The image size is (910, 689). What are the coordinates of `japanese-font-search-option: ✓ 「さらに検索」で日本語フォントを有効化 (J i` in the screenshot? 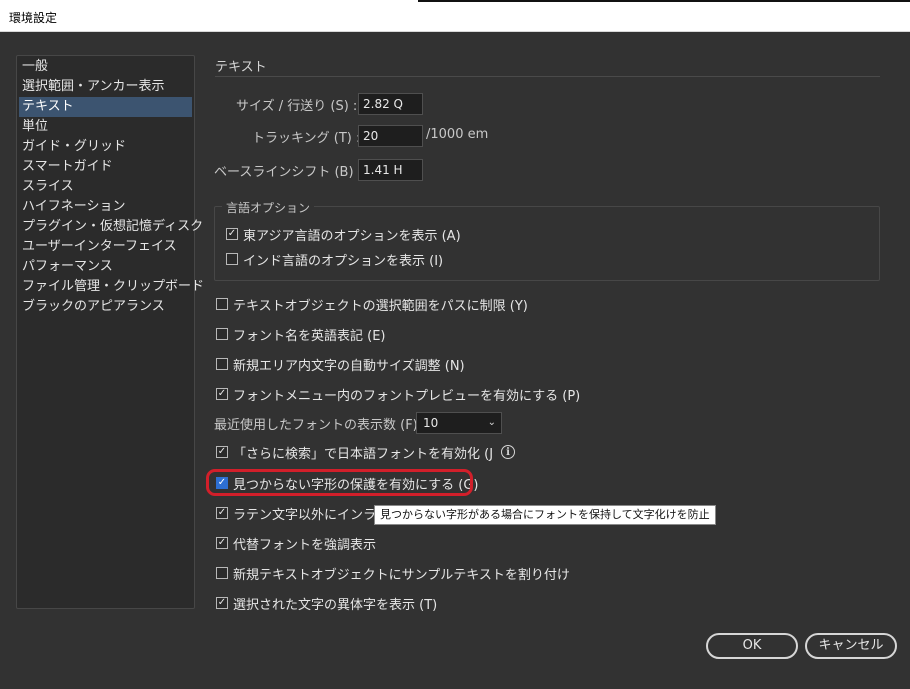 It's located at (366, 452).